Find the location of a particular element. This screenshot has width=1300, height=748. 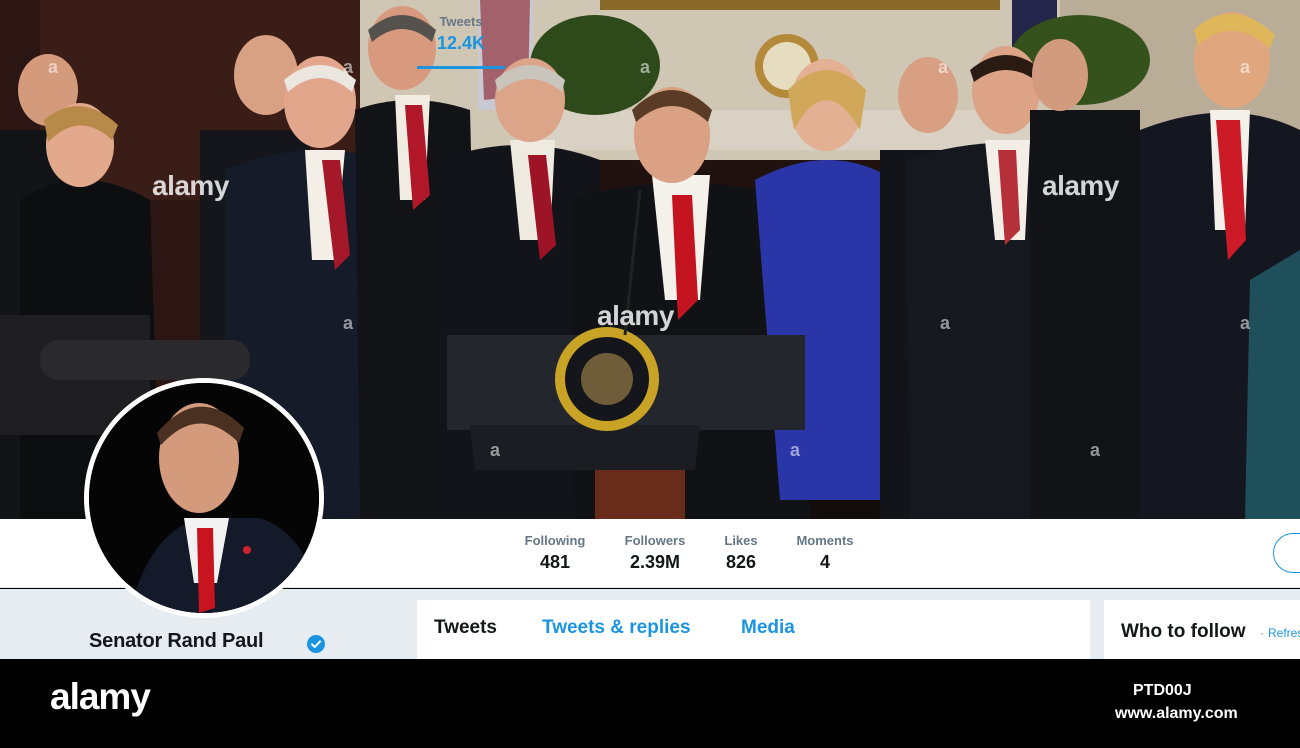

nav-following: Following 481 is located at coordinates (555, 553).